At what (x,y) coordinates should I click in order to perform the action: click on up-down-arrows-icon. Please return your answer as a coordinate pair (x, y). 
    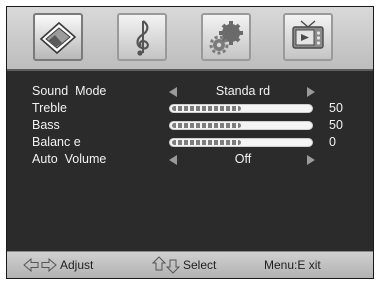
    Looking at the image, I should click on (166, 265).